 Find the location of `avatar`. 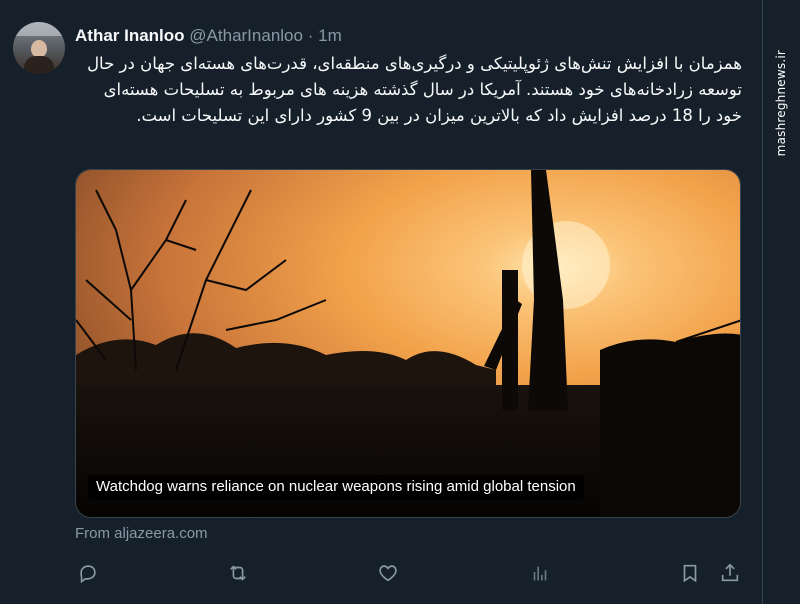

avatar is located at coordinates (39, 48).